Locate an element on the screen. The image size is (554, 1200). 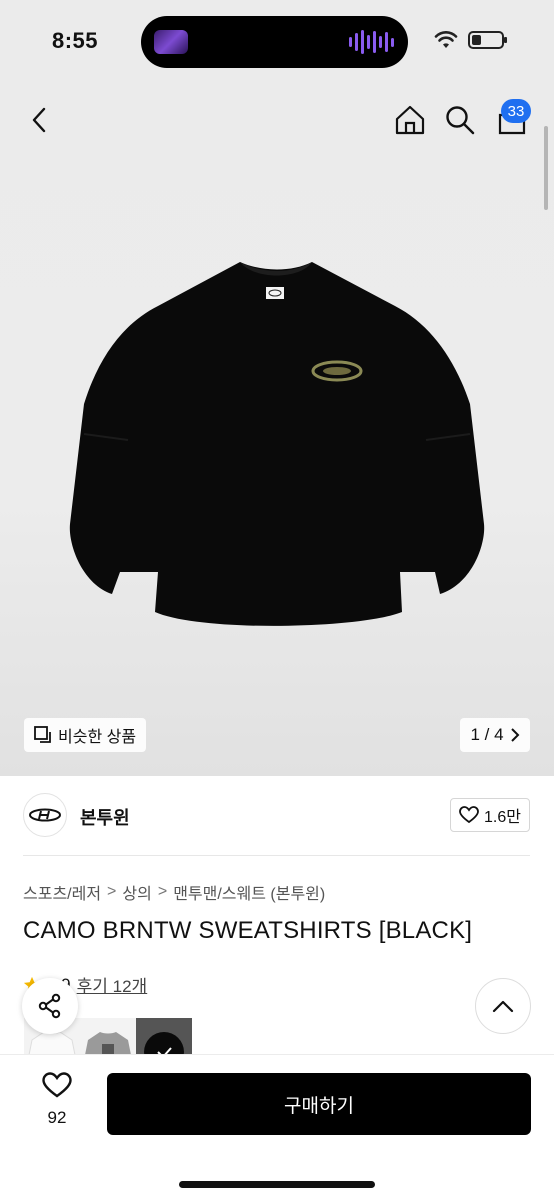
top-navigation is located at coordinates (277, 122).